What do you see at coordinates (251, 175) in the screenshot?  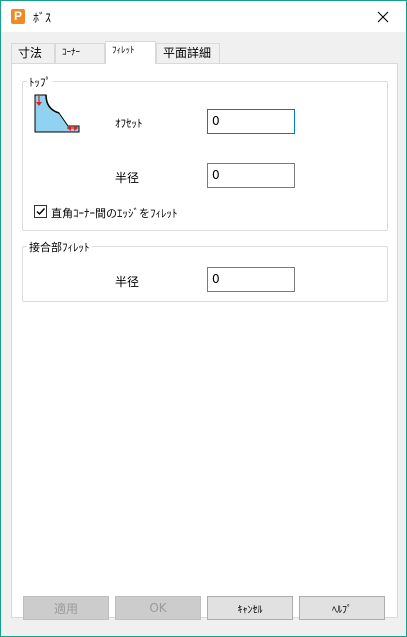 I see `top-radius-input: 0` at bounding box center [251, 175].